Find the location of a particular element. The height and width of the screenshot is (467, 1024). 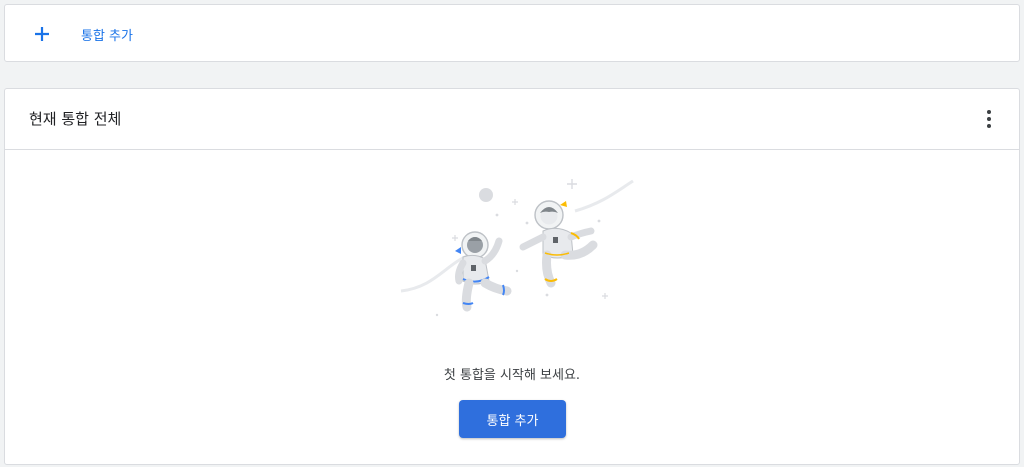

add-integration-link: 통합 추가 is located at coordinates (81, 34).